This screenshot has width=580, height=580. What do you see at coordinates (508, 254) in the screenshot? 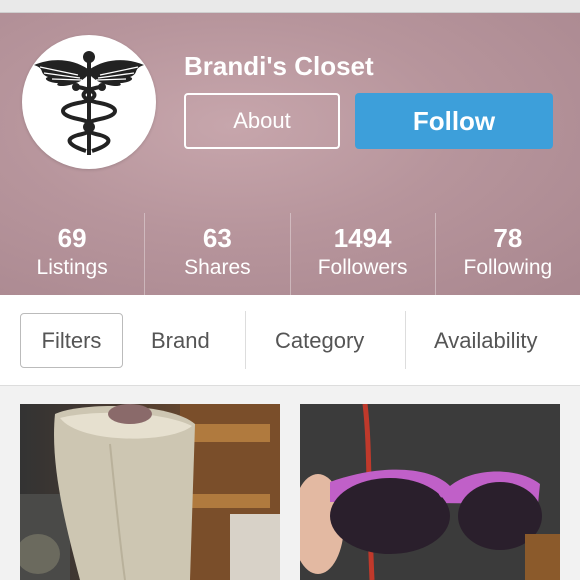
I see `stat-following: 78 Following` at bounding box center [508, 254].